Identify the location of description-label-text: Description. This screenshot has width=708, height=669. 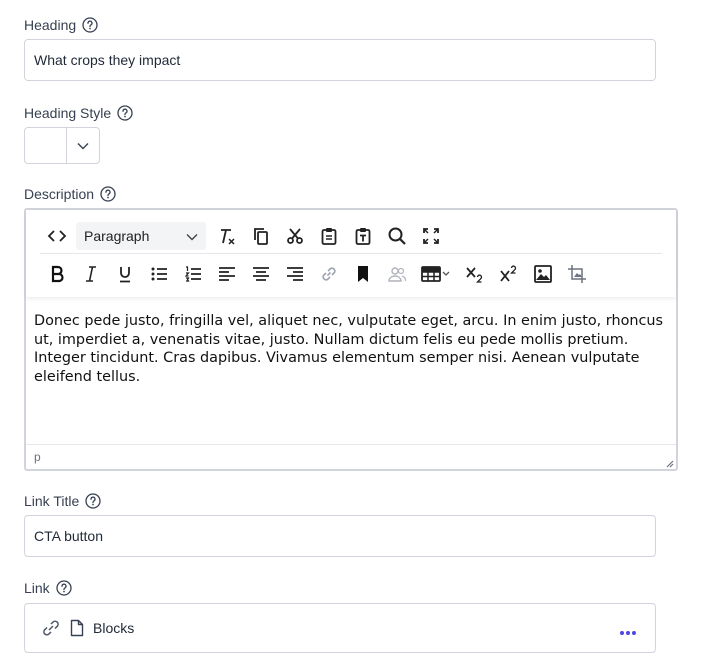
(59, 194).